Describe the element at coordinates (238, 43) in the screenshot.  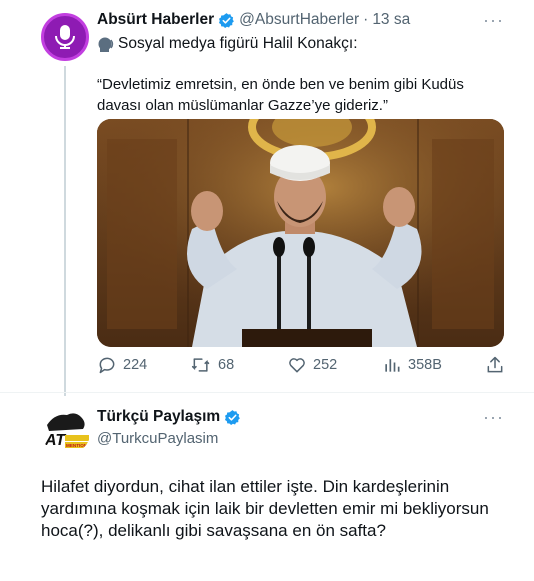
I see `tweet-subline-text: Sosyal medya figürü Halil Konakçı:` at that location.